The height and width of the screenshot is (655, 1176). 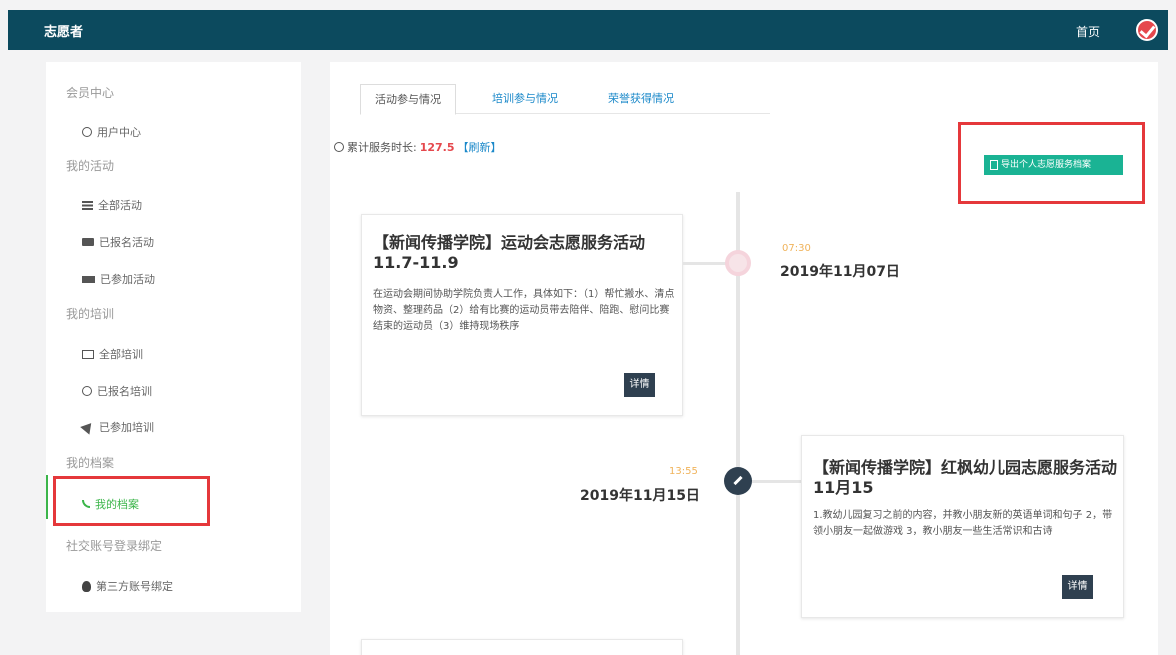 What do you see at coordinates (88, 279) in the screenshot?
I see `ticket-icon` at bounding box center [88, 279].